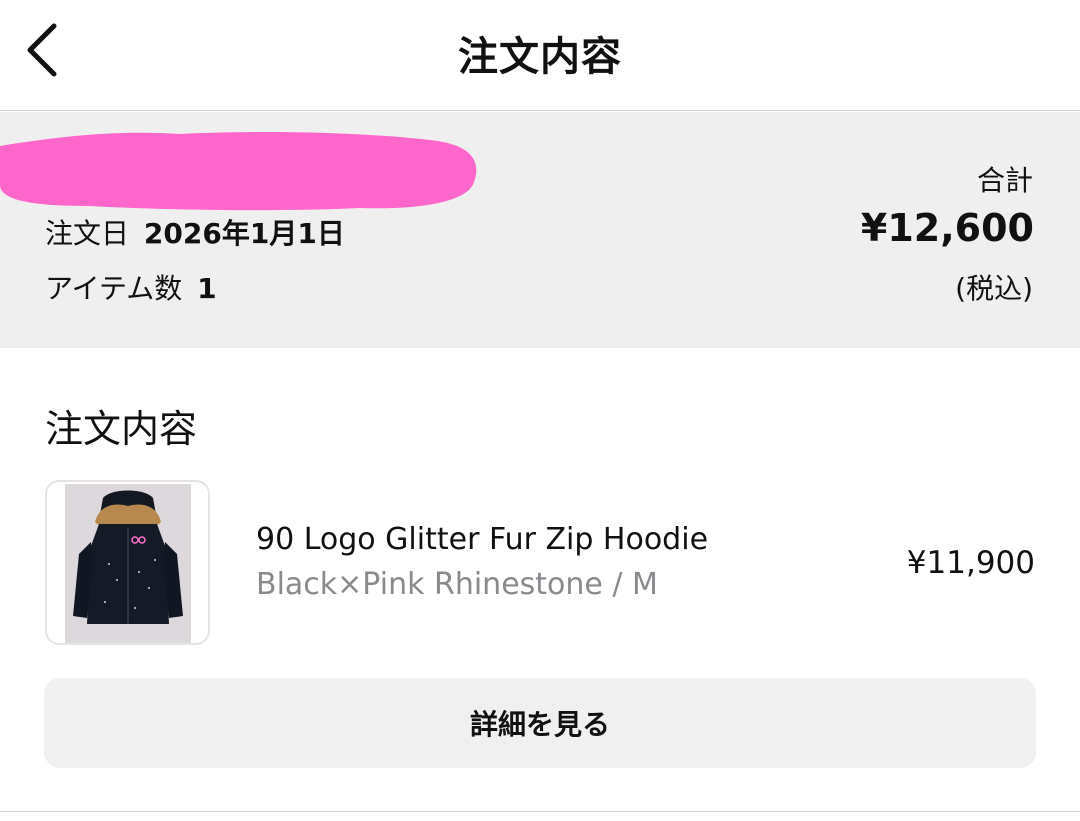 The image size is (1080, 821). What do you see at coordinates (482, 539) in the screenshot?
I see `item-name: 90 Logo Glitter Fur Zip Hoodie` at bounding box center [482, 539].